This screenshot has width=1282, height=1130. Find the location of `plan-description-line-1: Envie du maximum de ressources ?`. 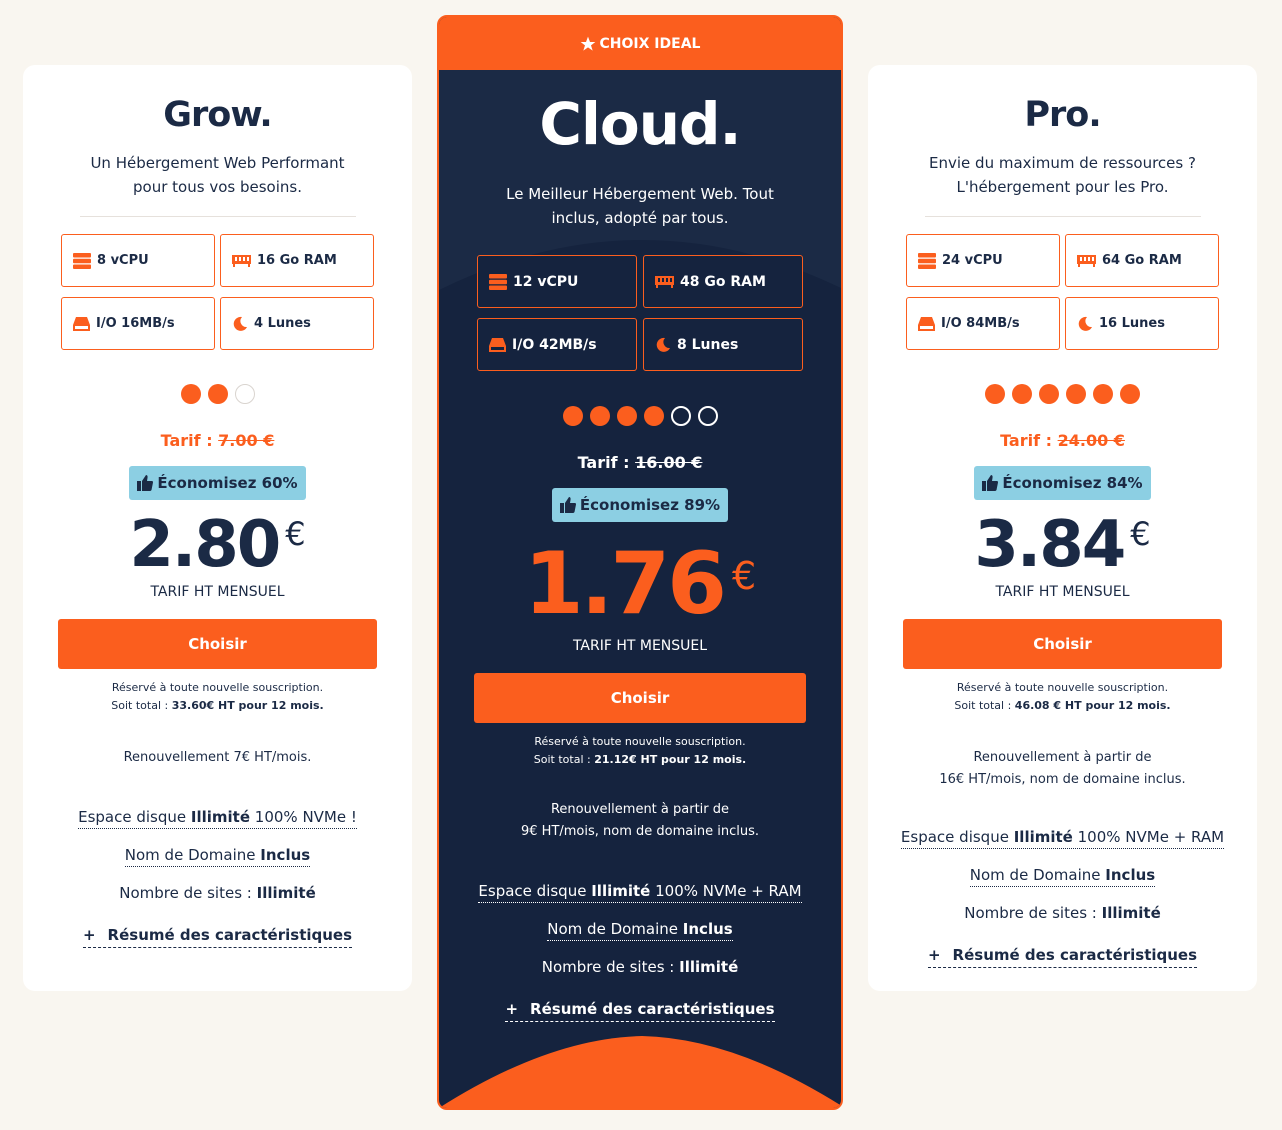

plan-description-line-1: Envie du maximum de ressources ? is located at coordinates (1062, 163).